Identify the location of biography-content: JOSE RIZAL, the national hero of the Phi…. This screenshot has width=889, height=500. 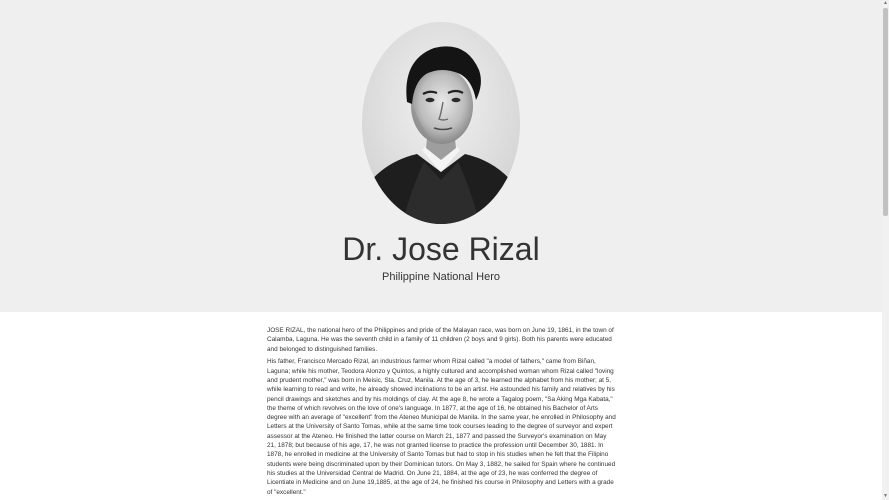
(441, 413).